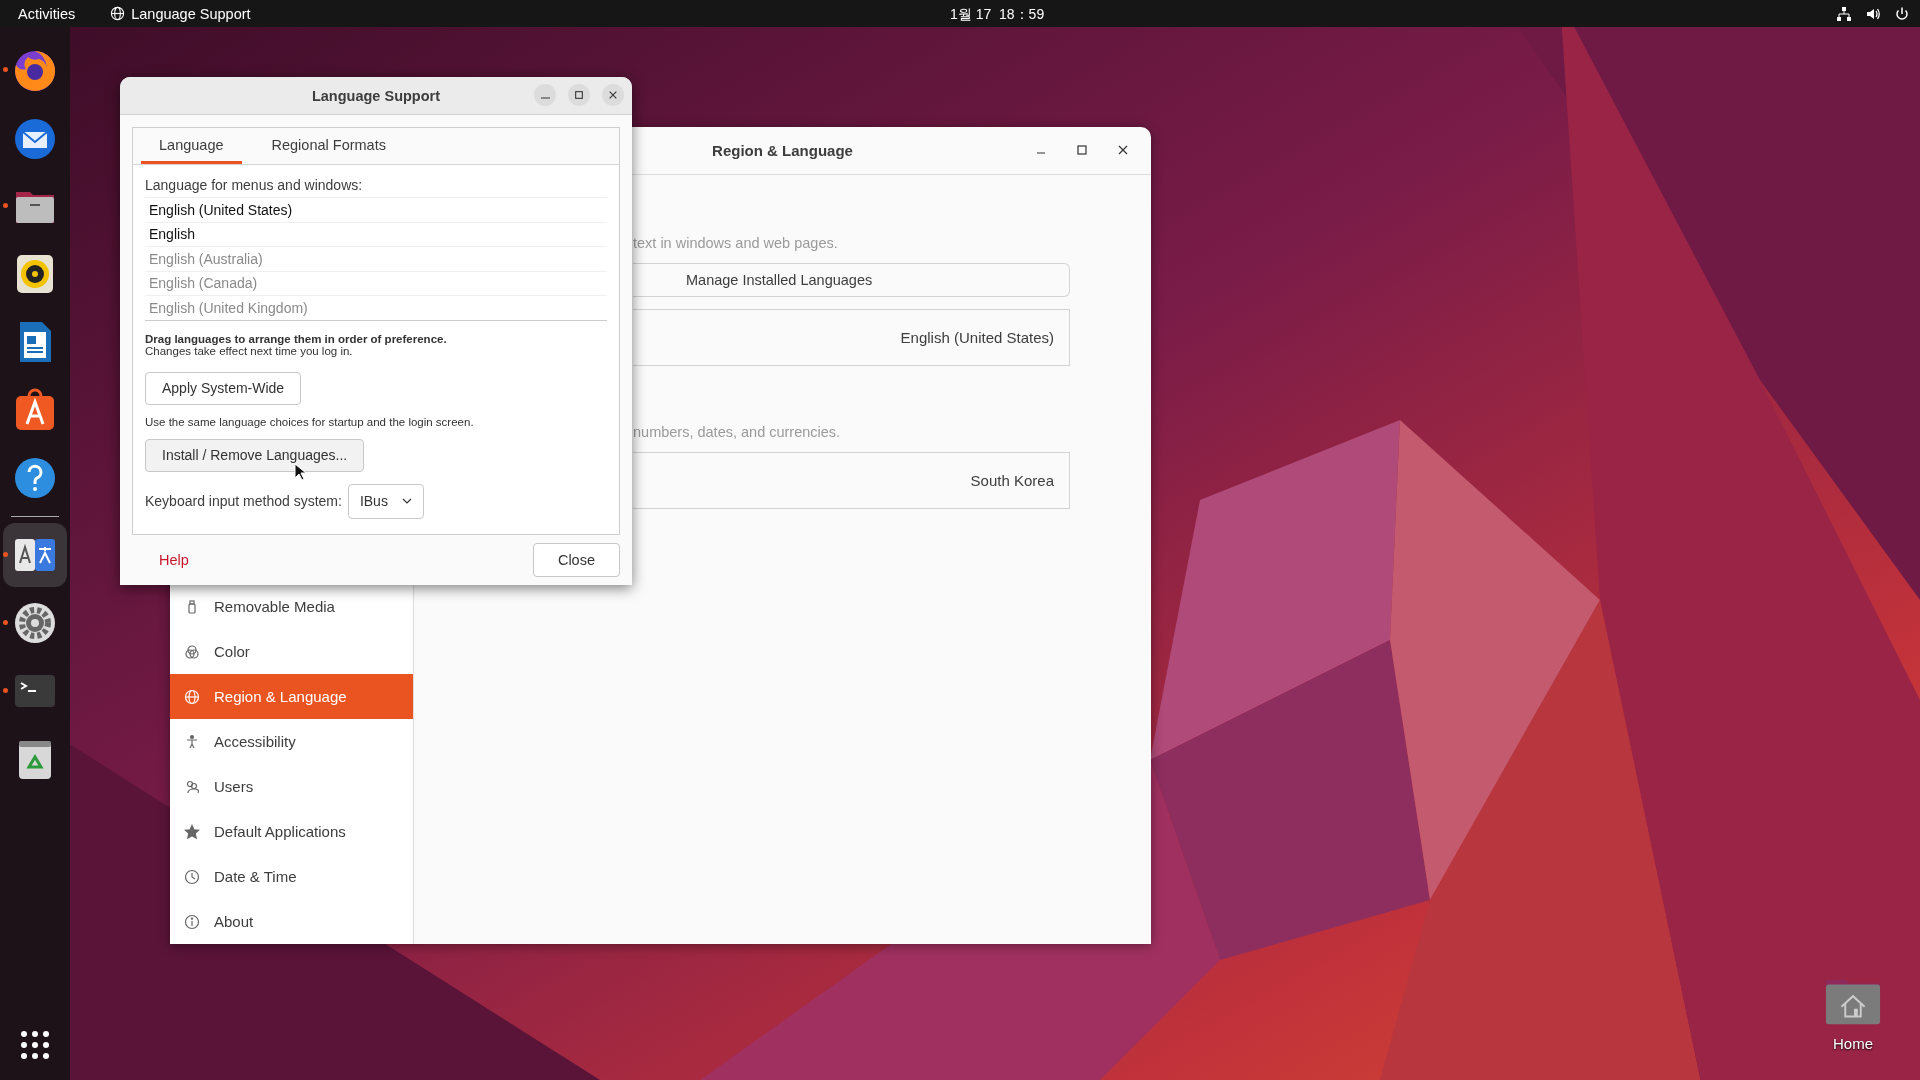  I want to click on apply-system-wide-button: Apply System-Wide, so click(223, 388).